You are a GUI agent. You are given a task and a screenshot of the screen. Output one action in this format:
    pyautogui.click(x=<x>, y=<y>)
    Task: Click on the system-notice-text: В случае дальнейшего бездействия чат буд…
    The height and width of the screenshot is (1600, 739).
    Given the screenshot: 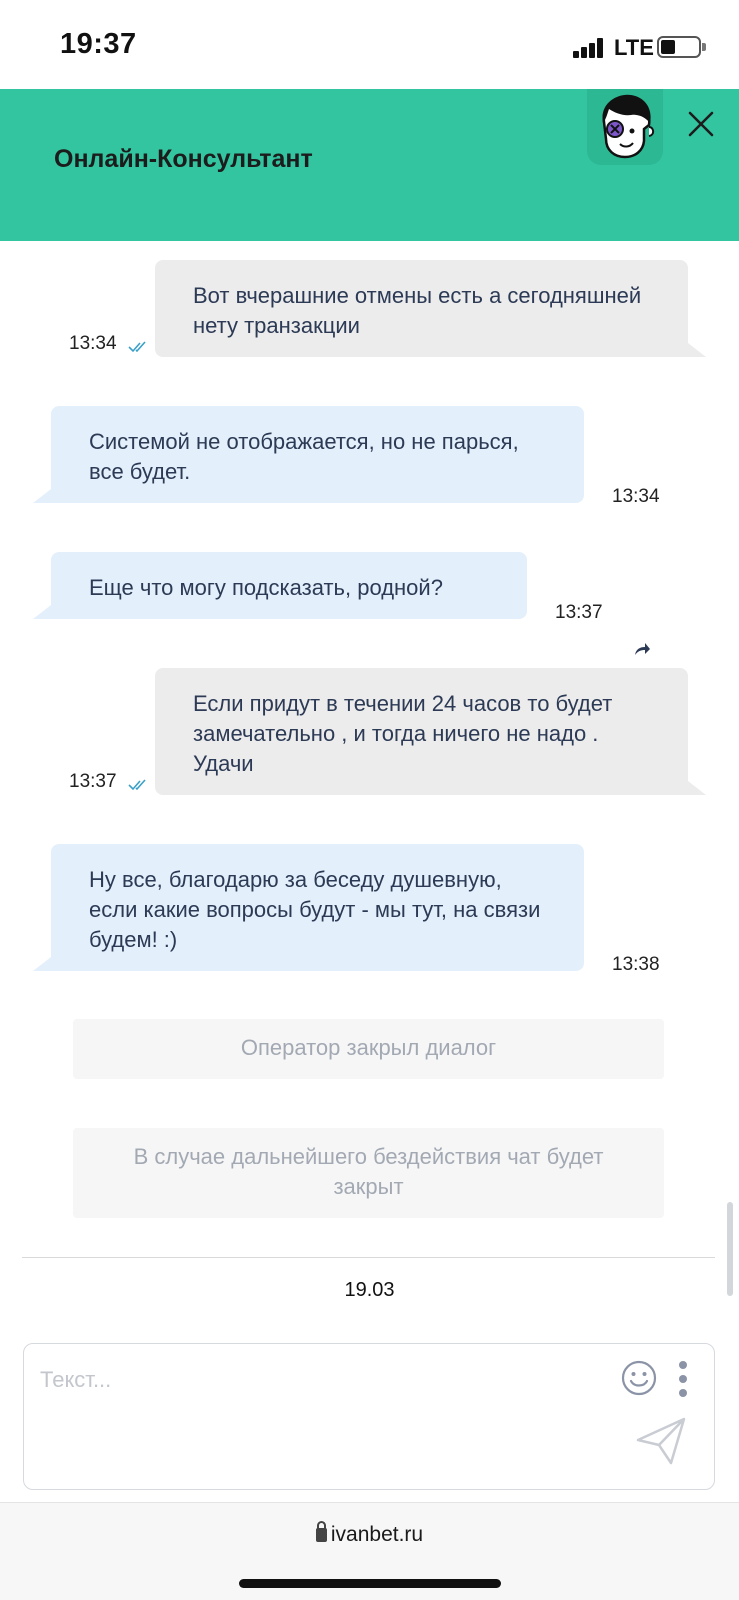 What is the action you would take?
    pyautogui.click(x=368, y=1171)
    